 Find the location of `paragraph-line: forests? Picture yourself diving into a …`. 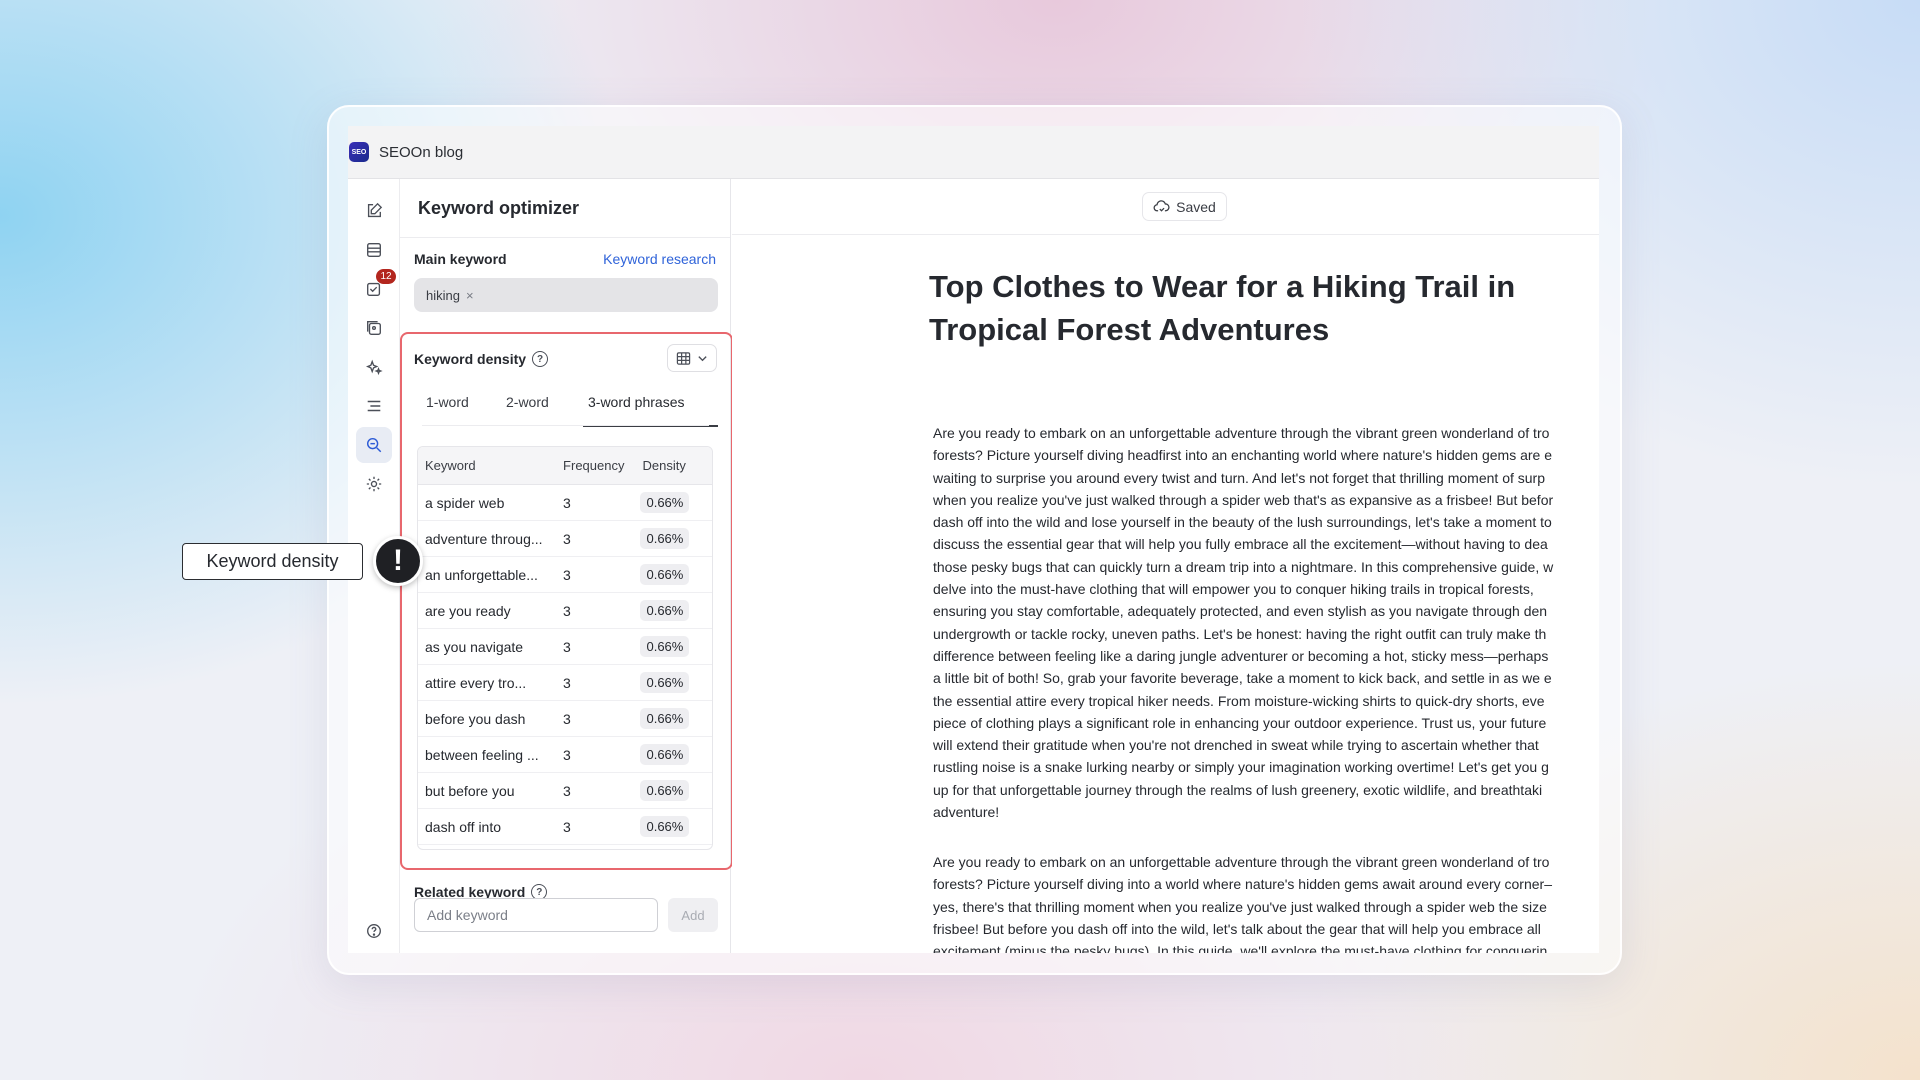

paragraph-line: forests? Picture yourself diving into a … is located at coordinates (1242, 884).